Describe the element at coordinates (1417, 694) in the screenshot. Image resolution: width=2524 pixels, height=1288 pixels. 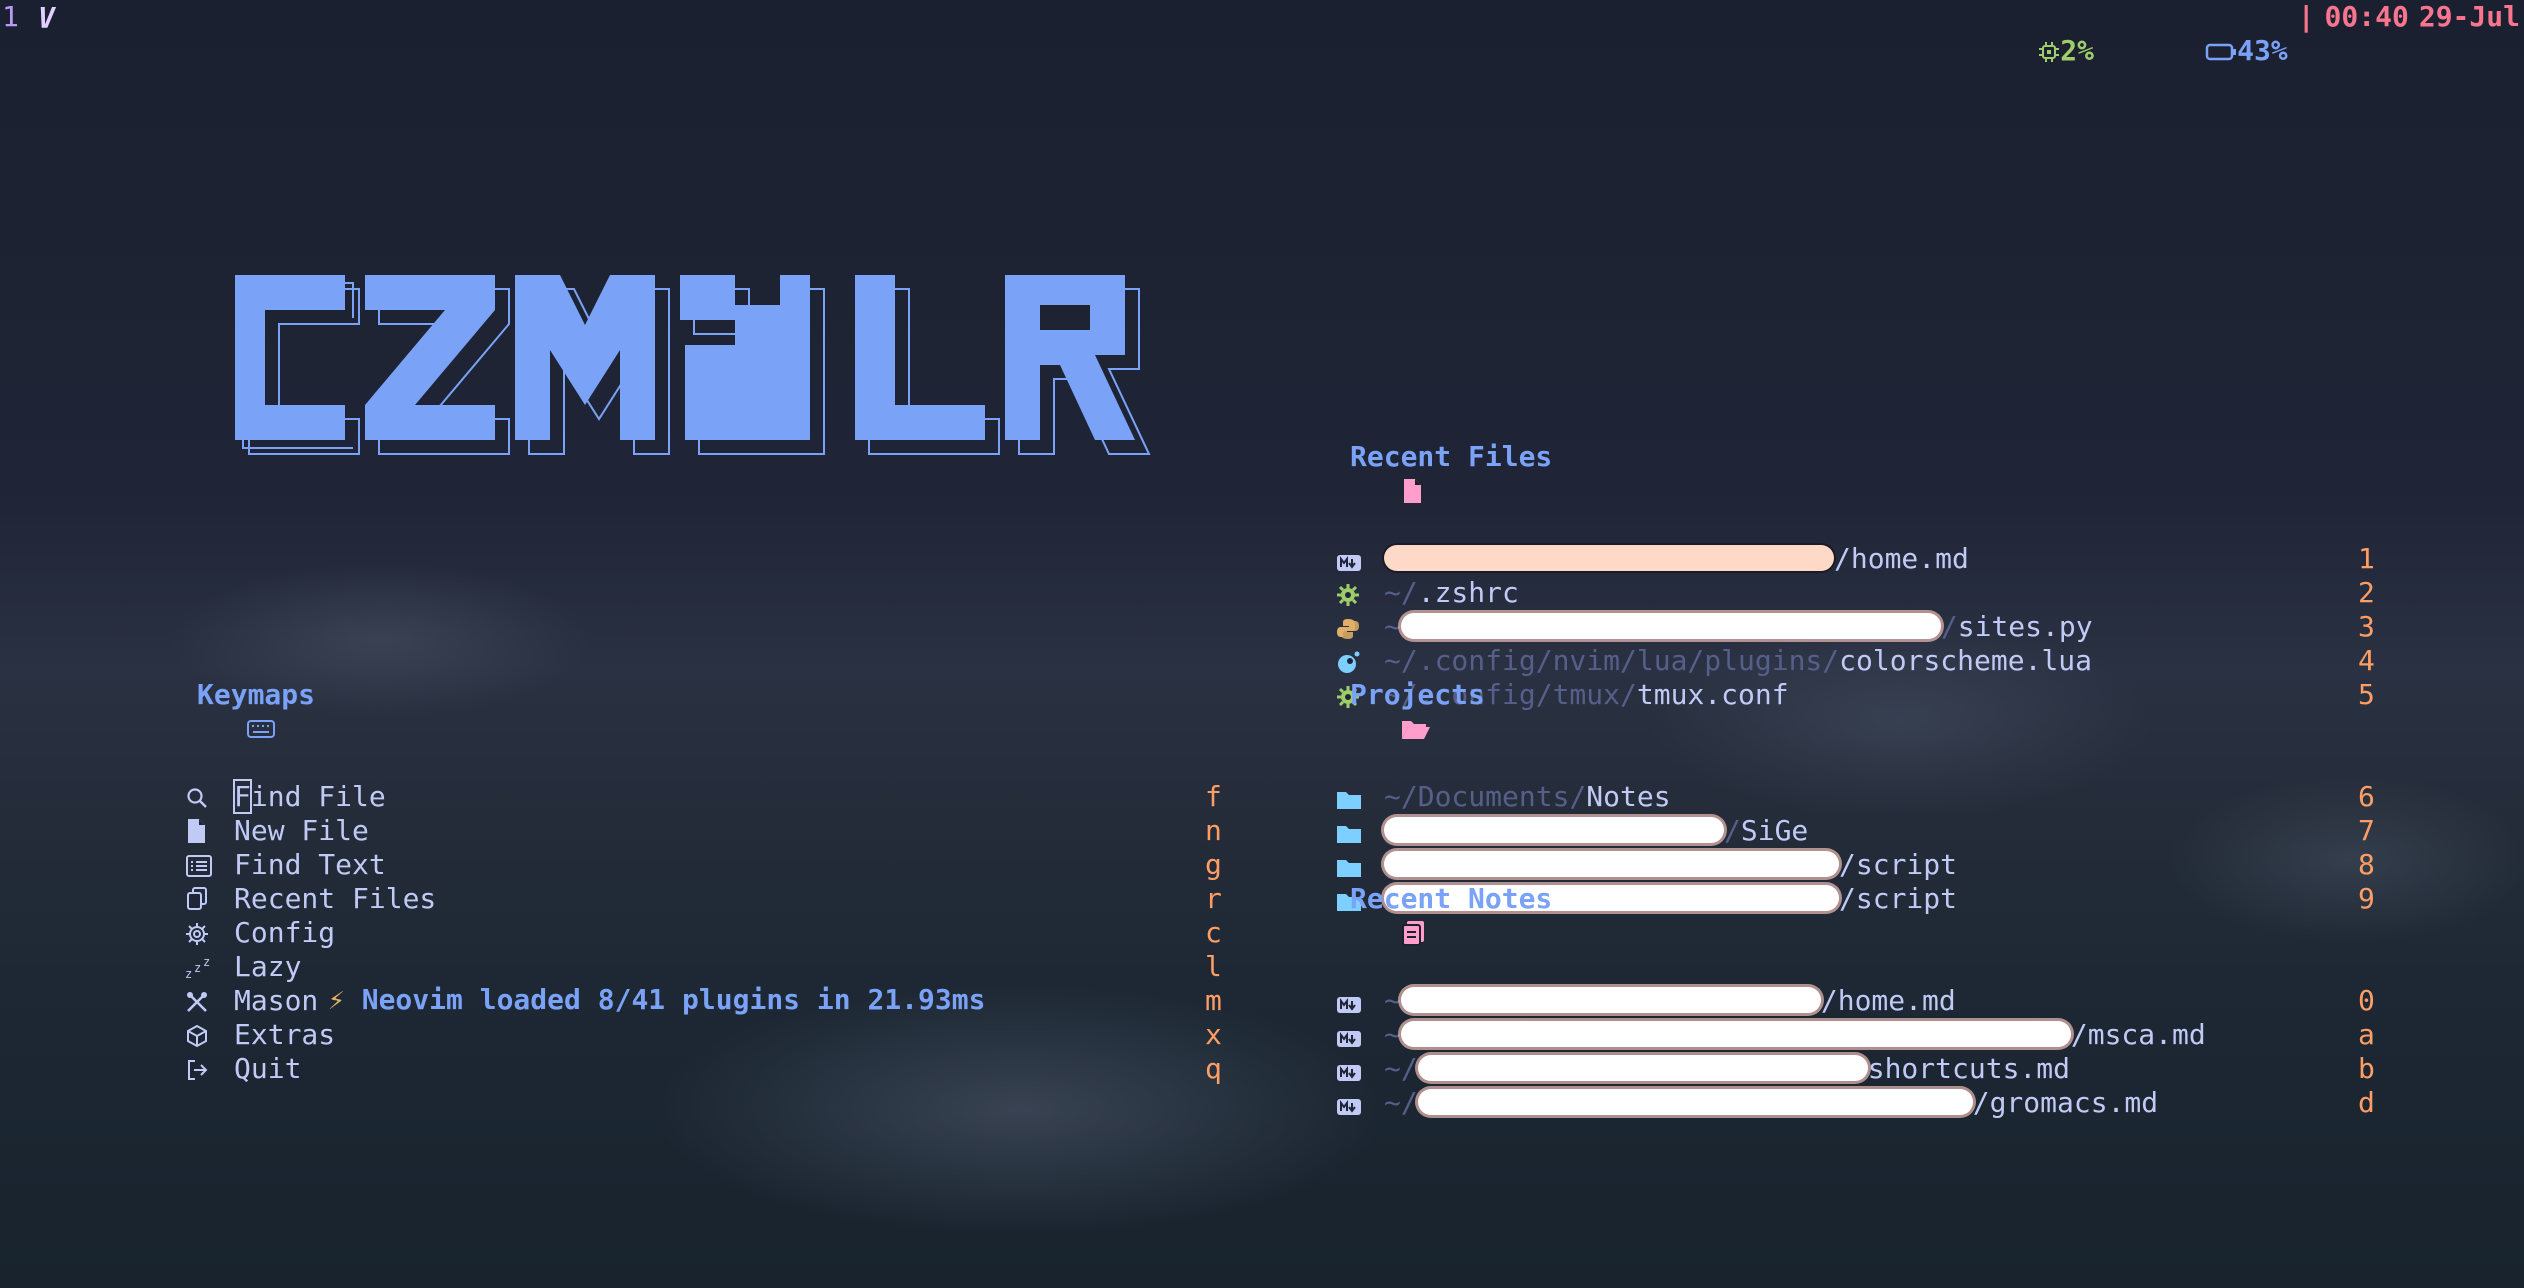
I see `projects-title: Projects` at that location.